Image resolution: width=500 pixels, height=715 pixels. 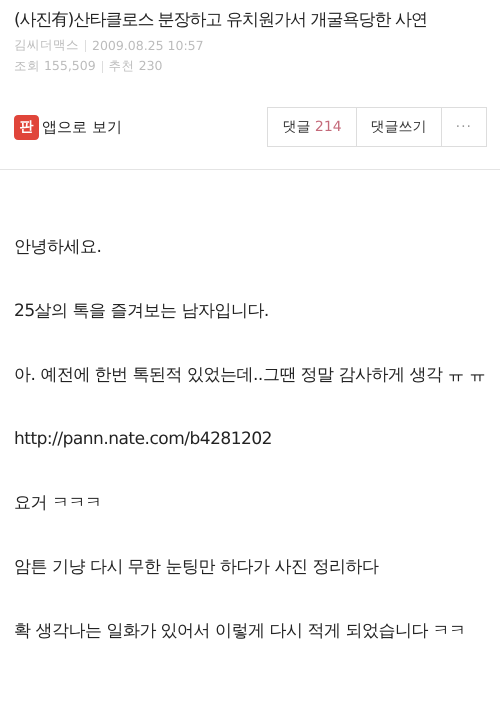 What do you see at coordinates (55, 66) in the screenshot?
I see `view-count: 조회 155,509` at bounding box center [55, 66].